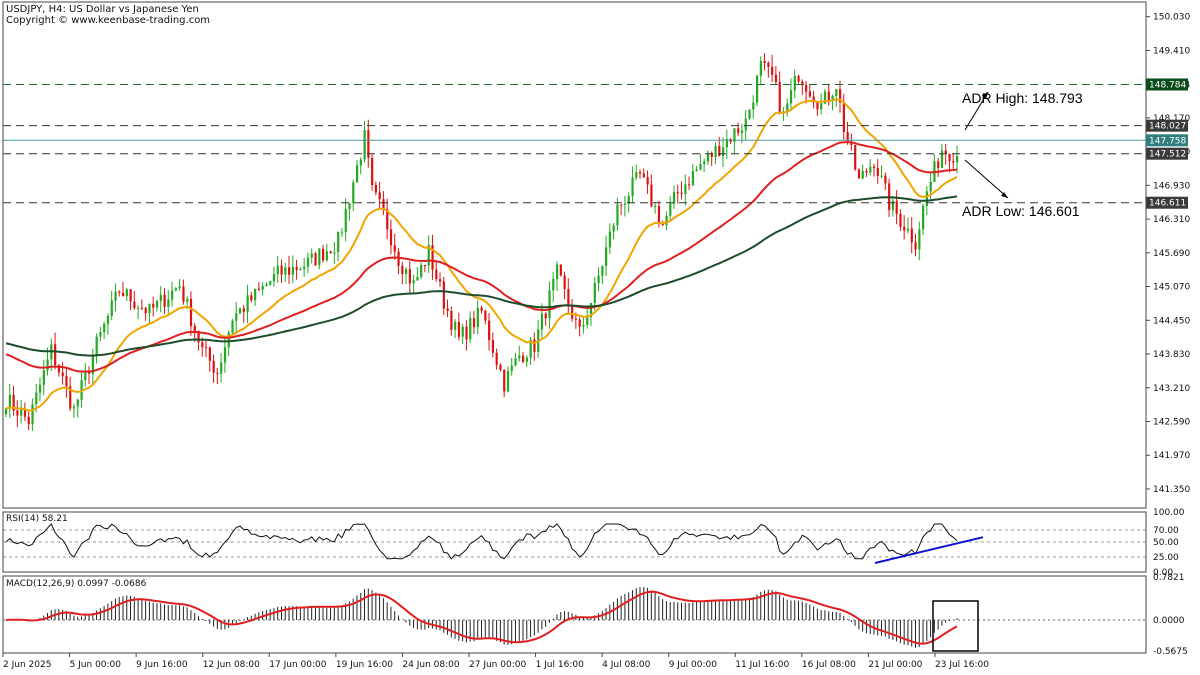  What do you see at coordinates (1021, 211) in the screenshot?
I see `adr-low-label: ADR Low: 146.601` at bounding box center [1021, 211].